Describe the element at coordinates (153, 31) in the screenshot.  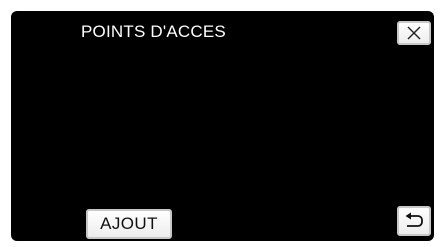
I see `page-title: POINTS D'ACCES` at that location.